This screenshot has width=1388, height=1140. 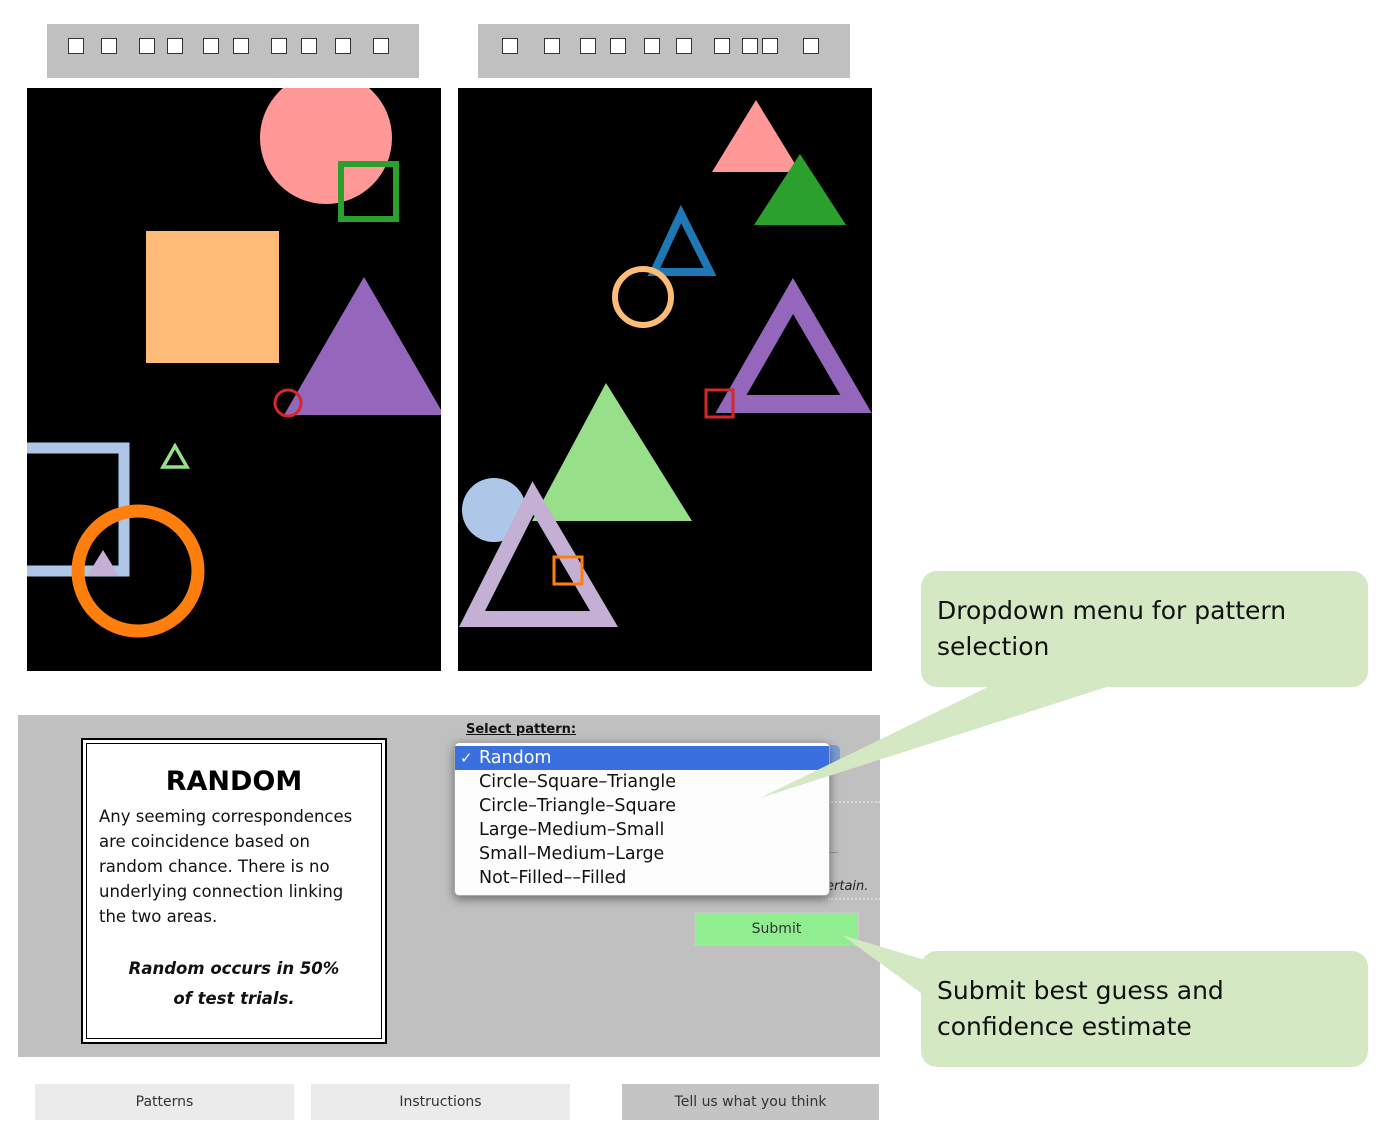 I want to click on submit-callout-pointer, so click(x=883, y=965).